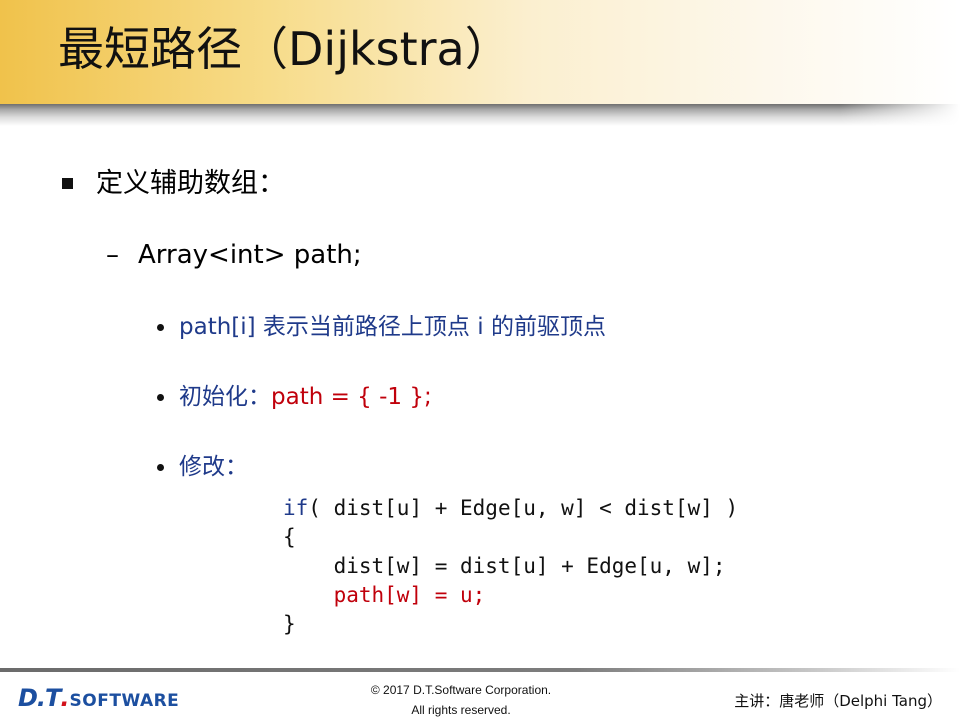 This screenshot has height=720, width=960. I want to click on code-keyword-if: if, so click(296, 508).